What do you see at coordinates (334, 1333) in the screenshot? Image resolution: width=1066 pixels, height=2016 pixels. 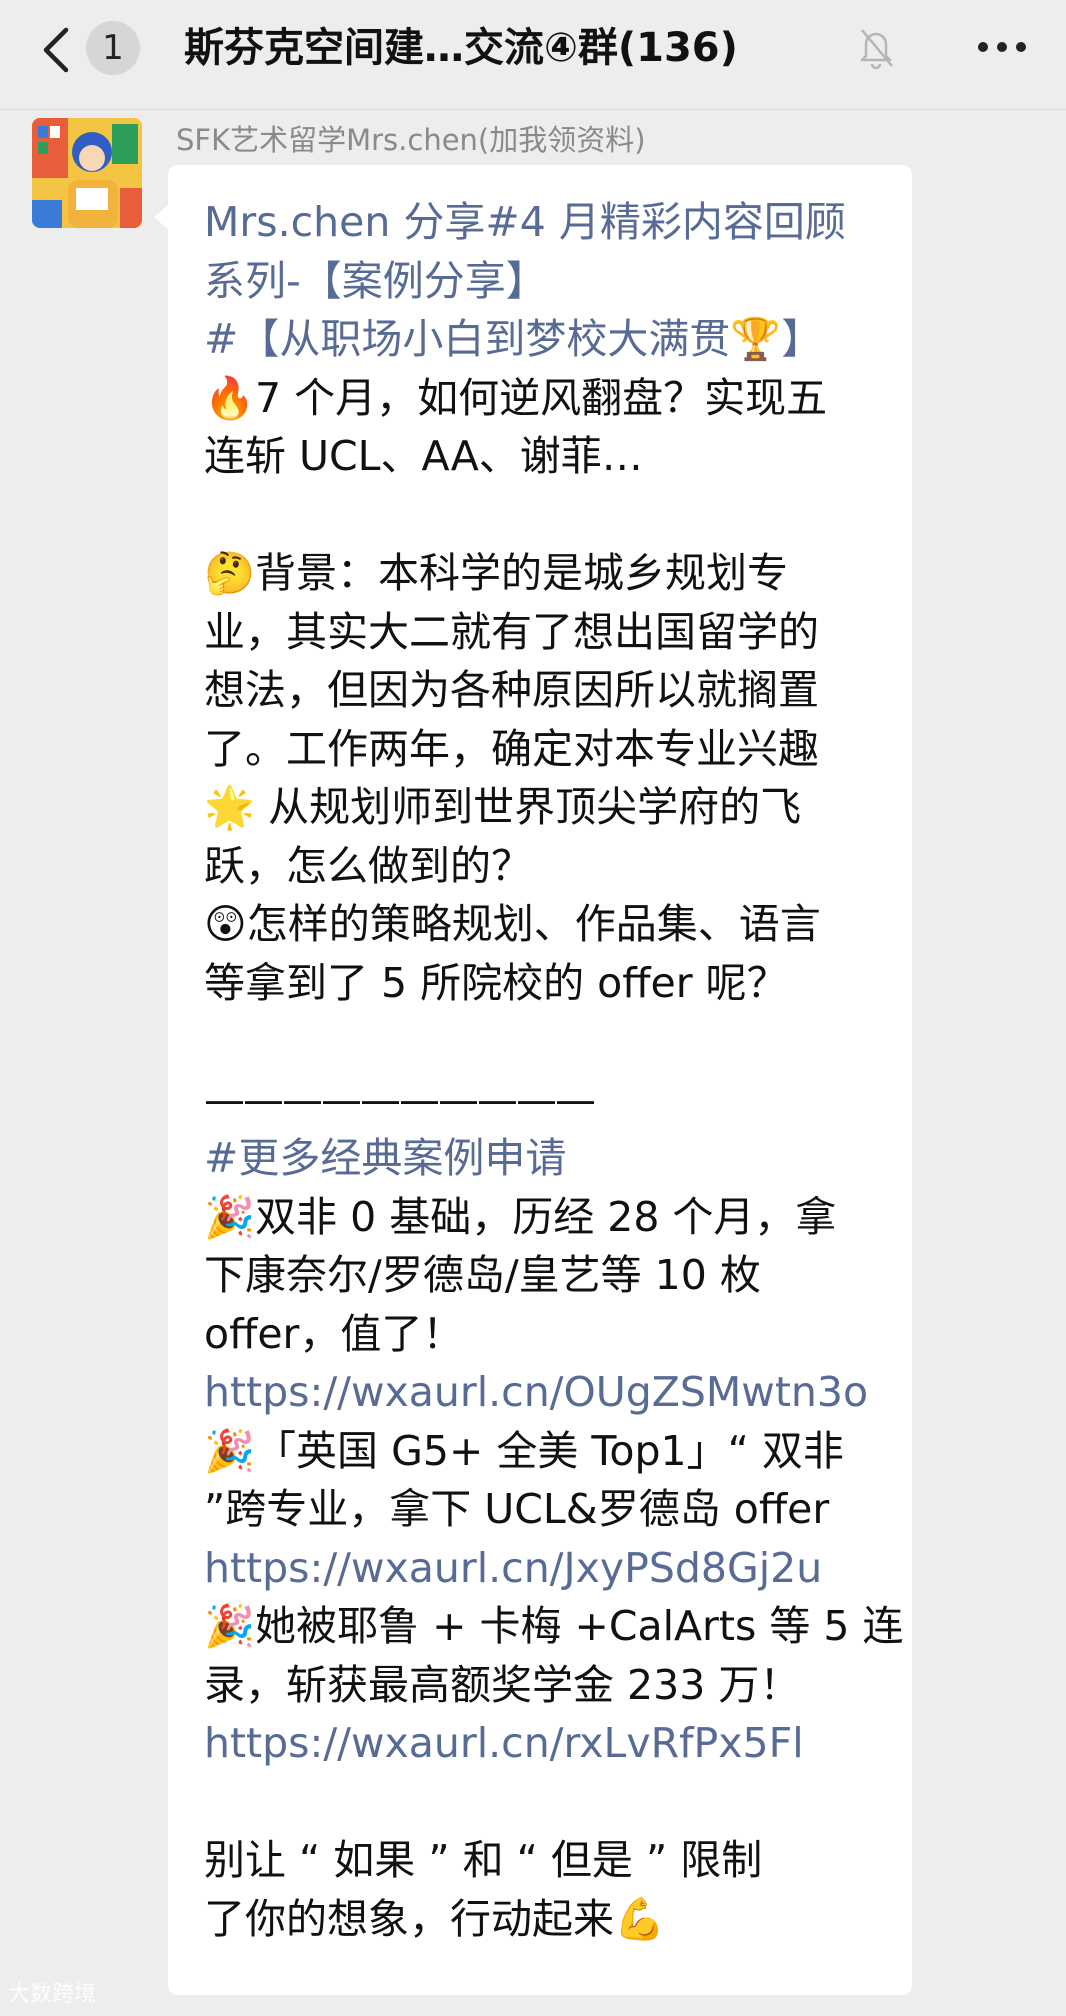 I see `message-line: offer，值了！` at bounding box center [334, 1333].